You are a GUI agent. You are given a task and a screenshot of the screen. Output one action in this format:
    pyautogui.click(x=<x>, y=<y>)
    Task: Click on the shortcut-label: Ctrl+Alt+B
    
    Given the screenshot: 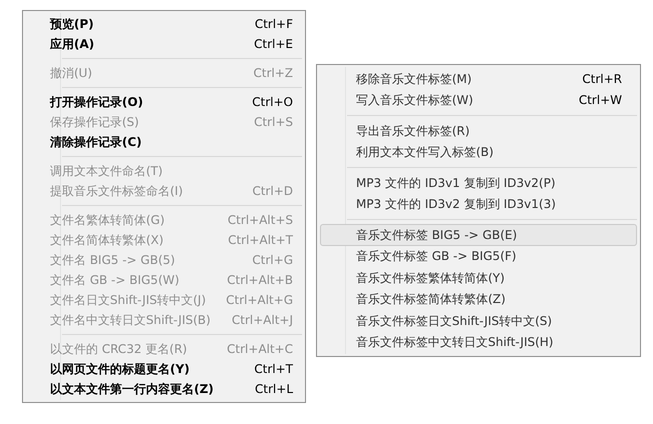 What is the action you would take?
    pyautogui.click(x=260, y=280)
    